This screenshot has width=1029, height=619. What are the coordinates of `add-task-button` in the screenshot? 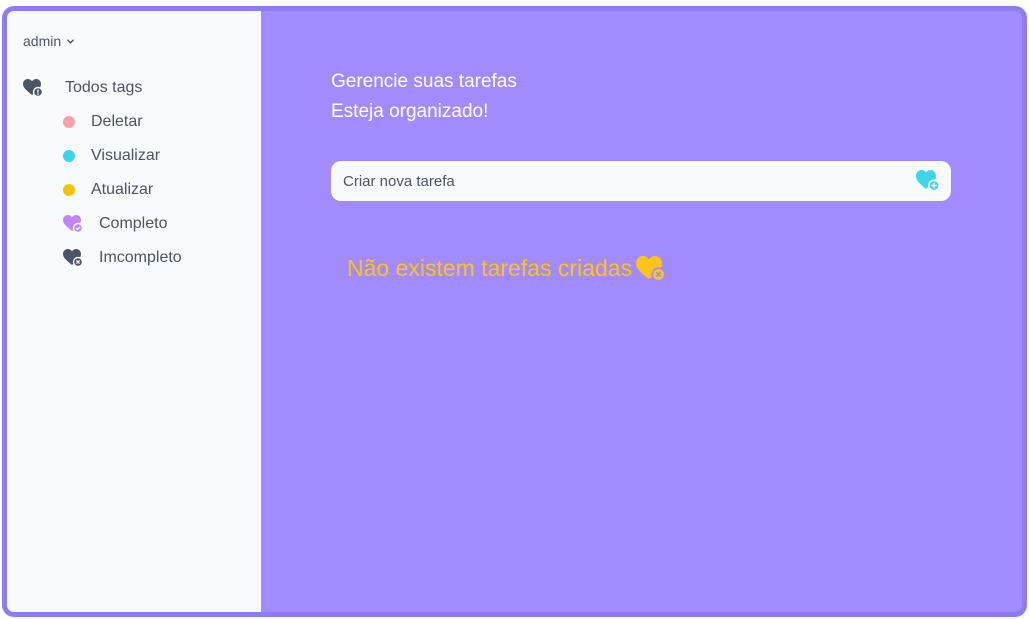 It's located at (928, 181).